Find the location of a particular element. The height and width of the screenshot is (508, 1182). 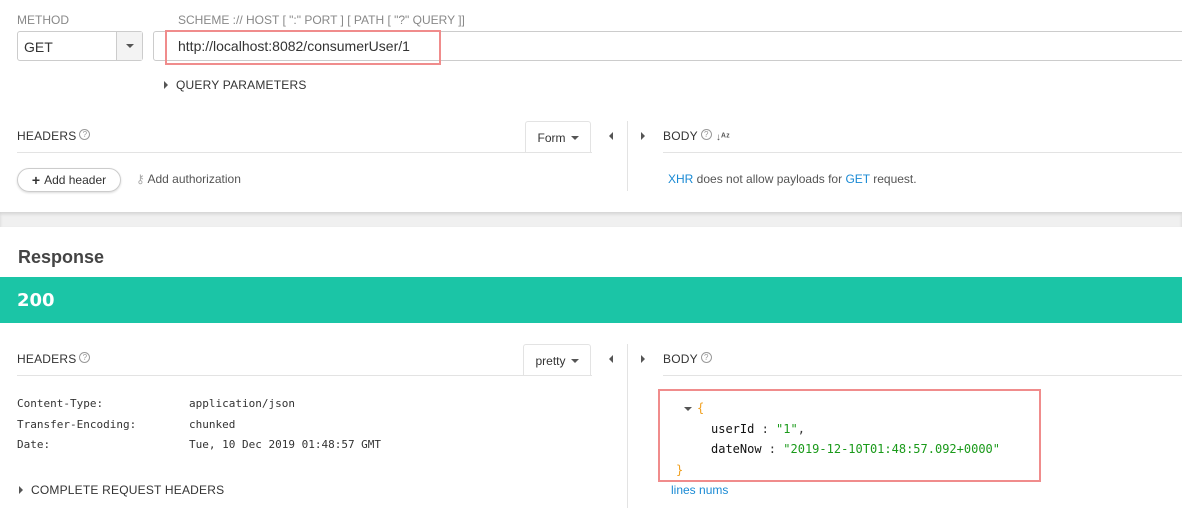

collapse-icon is located at coordinates (688, 408).